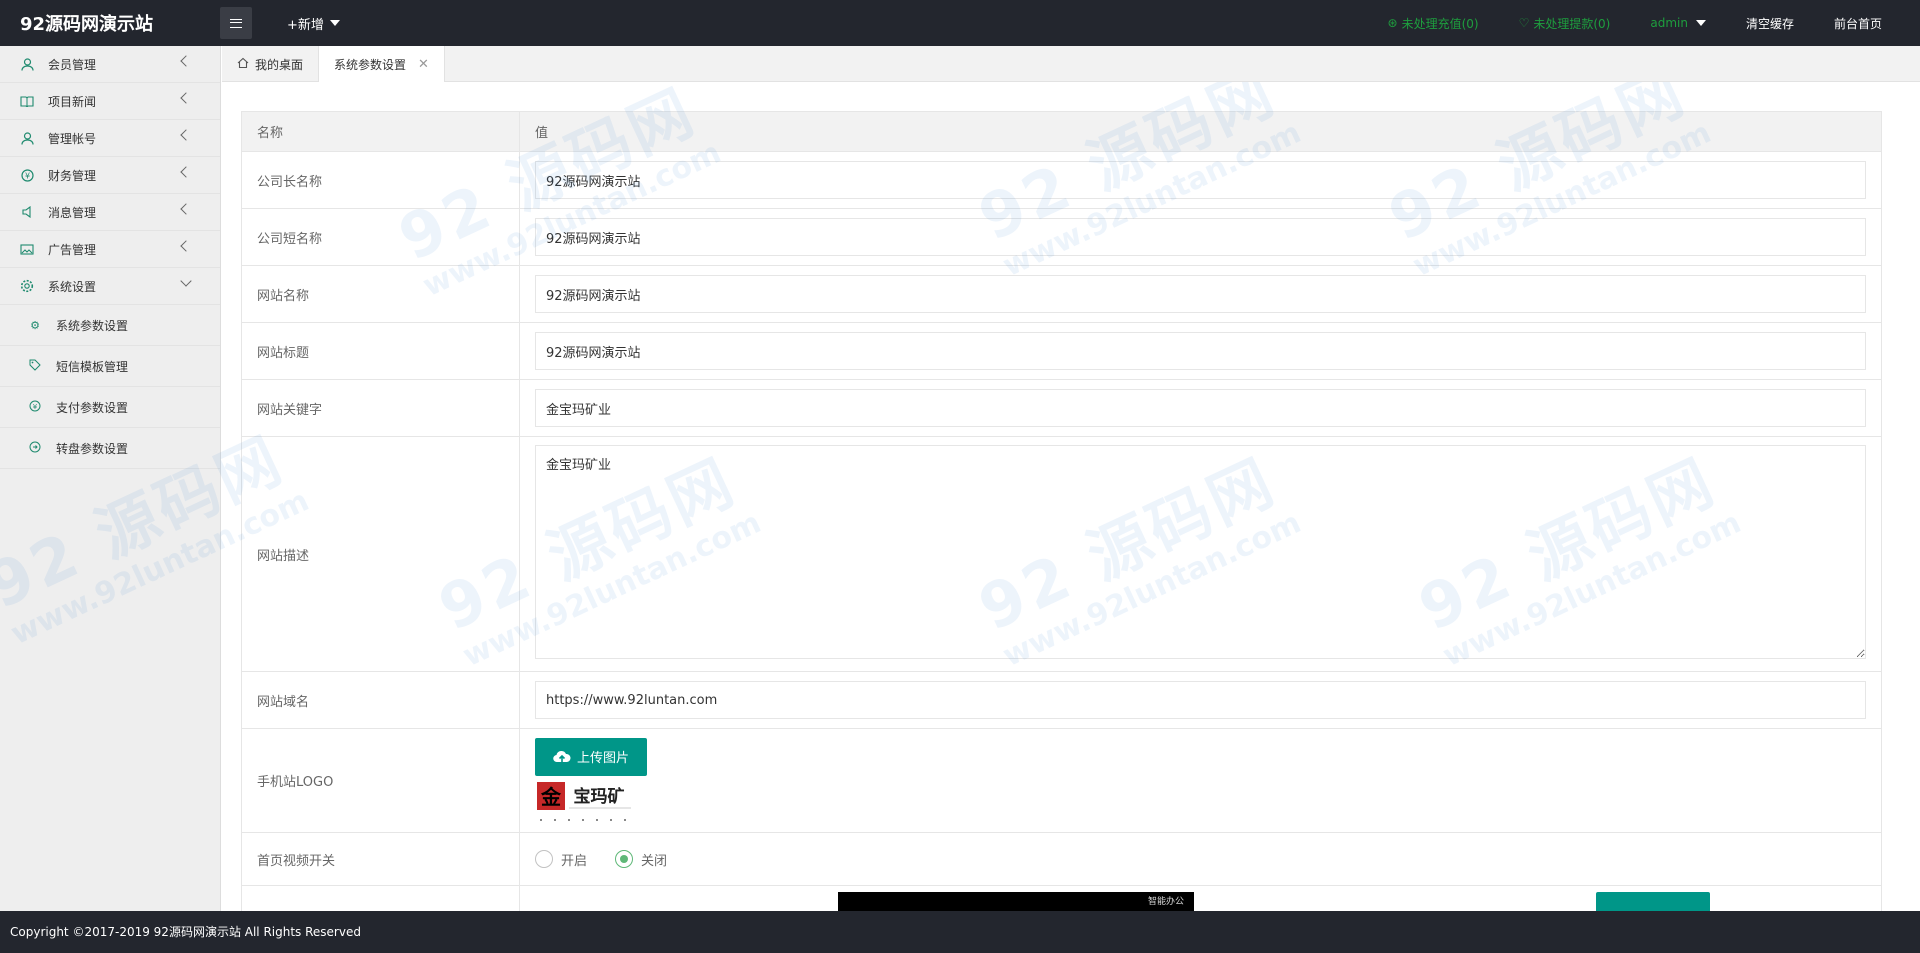 The height and width of the screenshot is (953, 1920). I want to click on video-off-radio: 关闭, so click(641, 859).